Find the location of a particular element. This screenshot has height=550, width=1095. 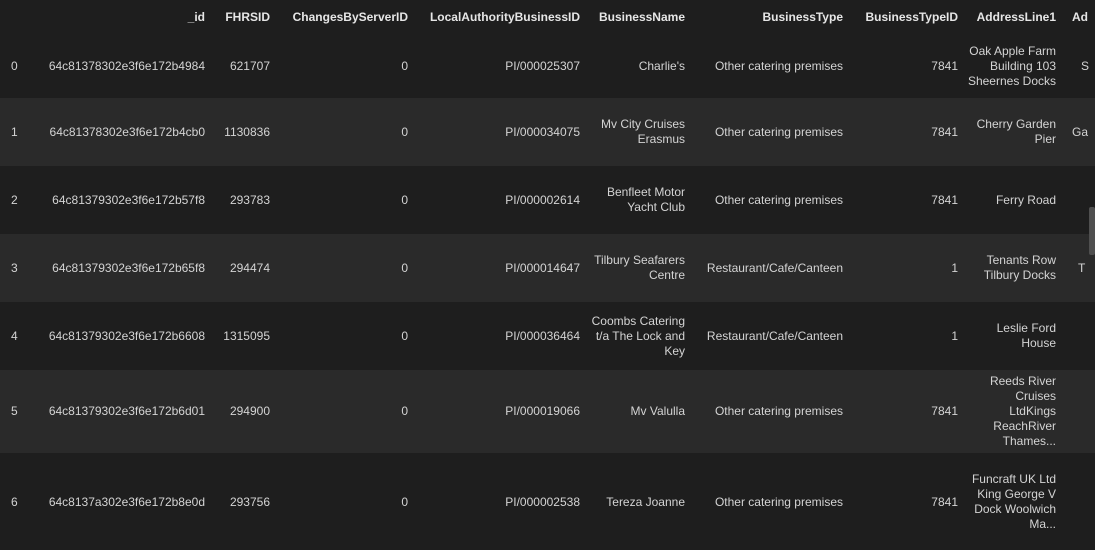

column-header-business-type: BusinessType is located at coordinates (802, 16).